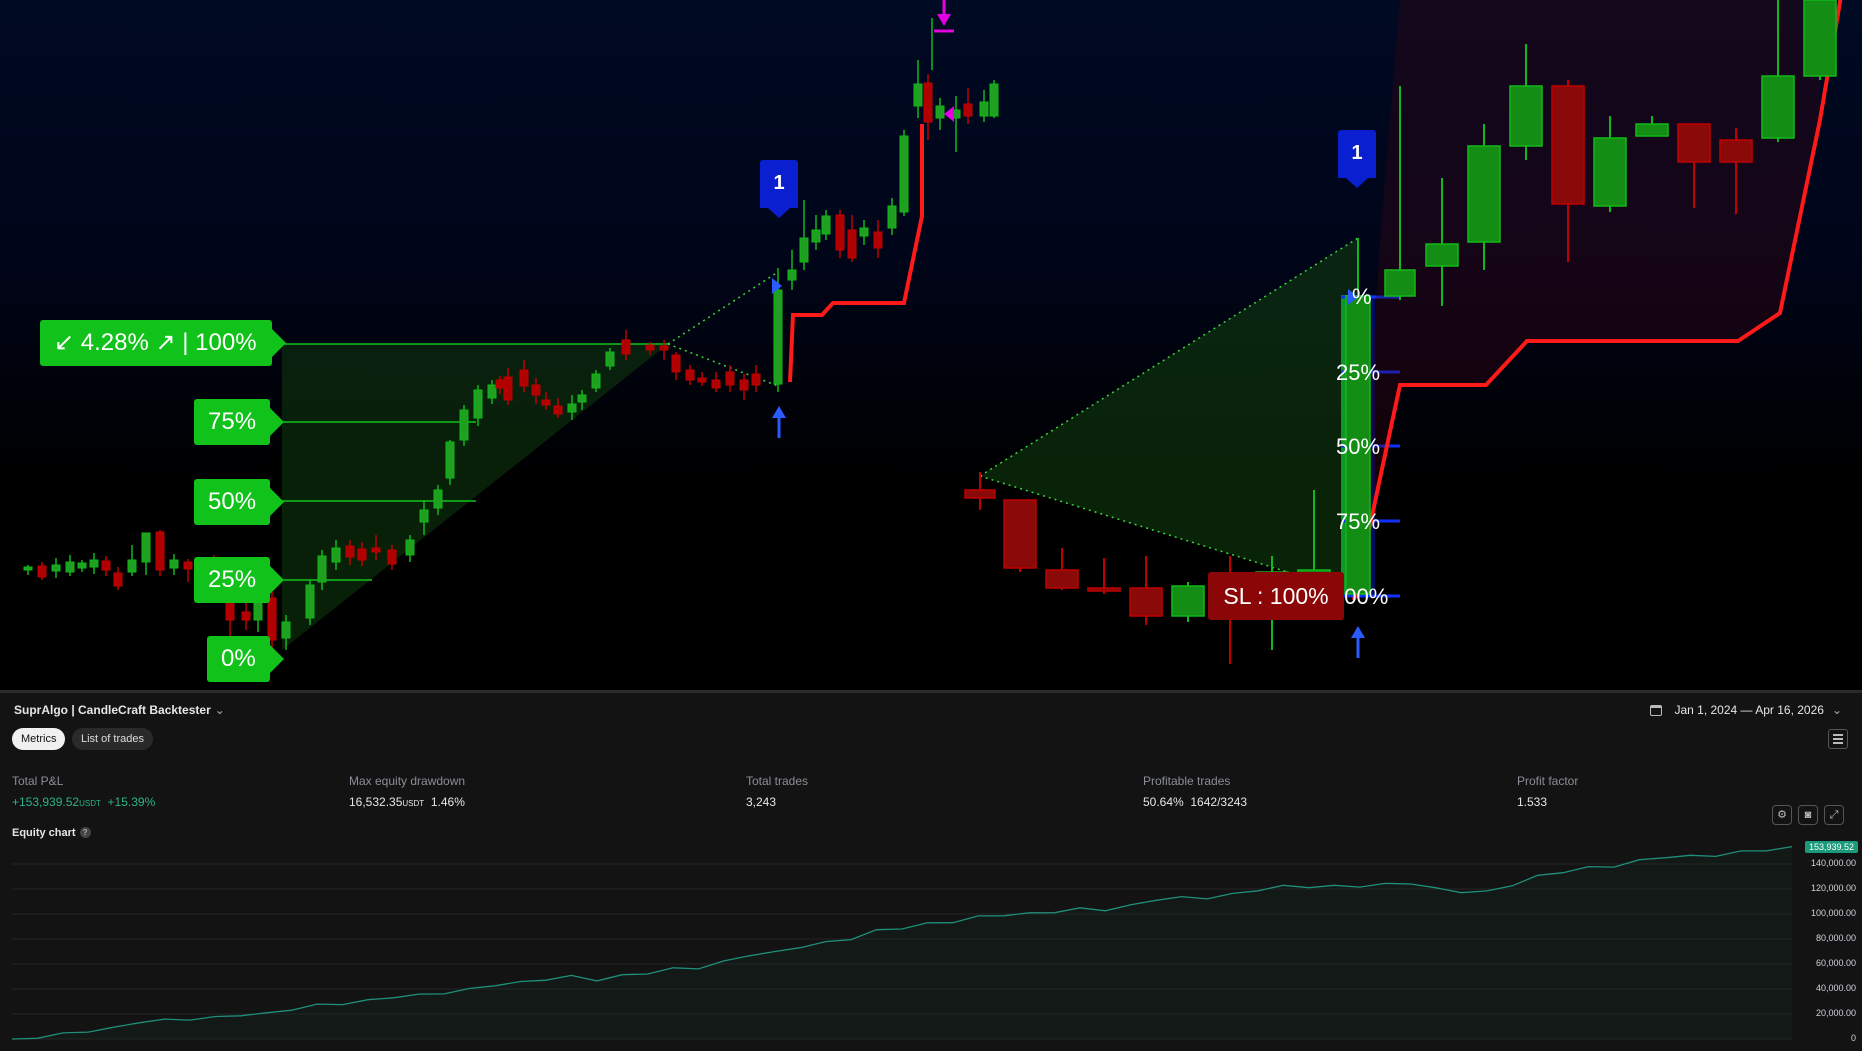 This screenshot has width=1862, height=1051. I want to click on target-label-0: 0%, so click(245, 659).